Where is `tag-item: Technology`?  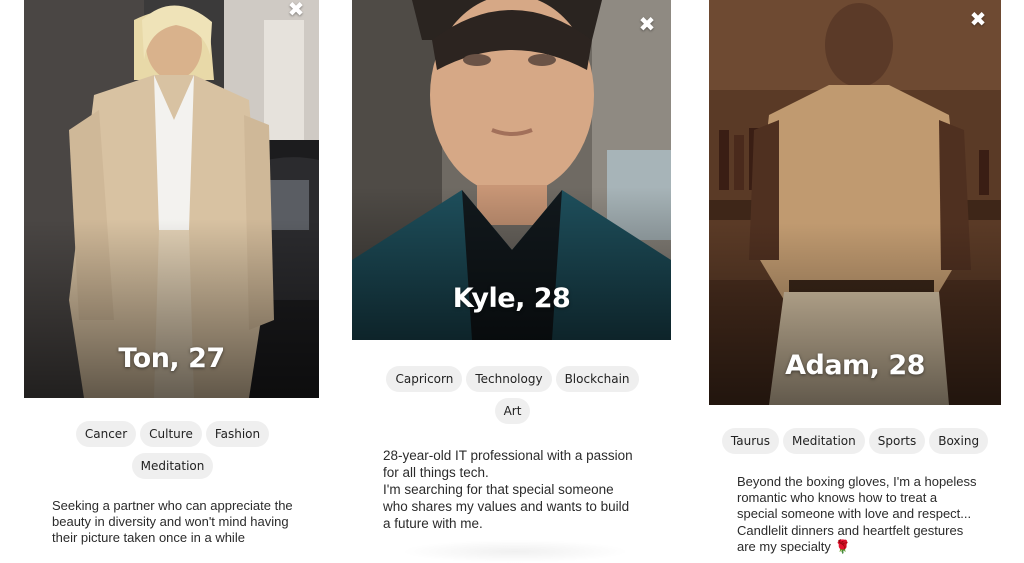
tag-item: Technology is located at coordinates (509, 379).